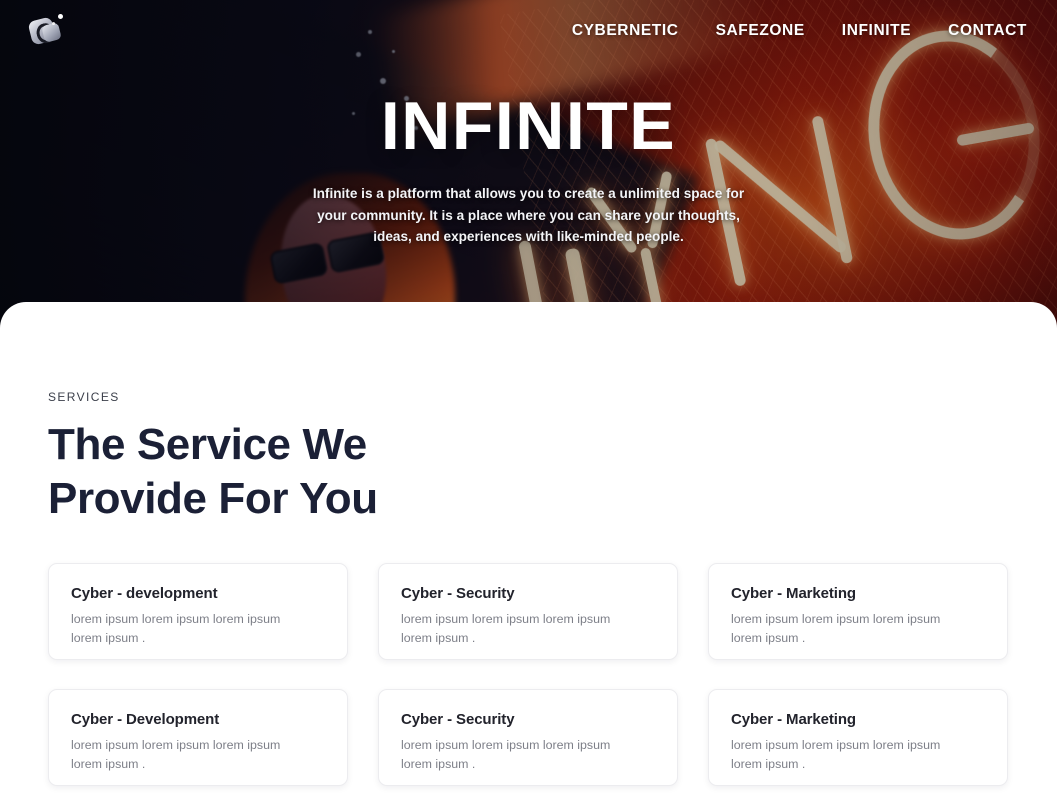 Image resolution: width=1057 pixels, height=801 pixels. Describe the element at coordinates (528, 31) in the screenshot. I see `navbar: CYBERNETIC SAFEZONE INFINITE CONTACT` at that location.